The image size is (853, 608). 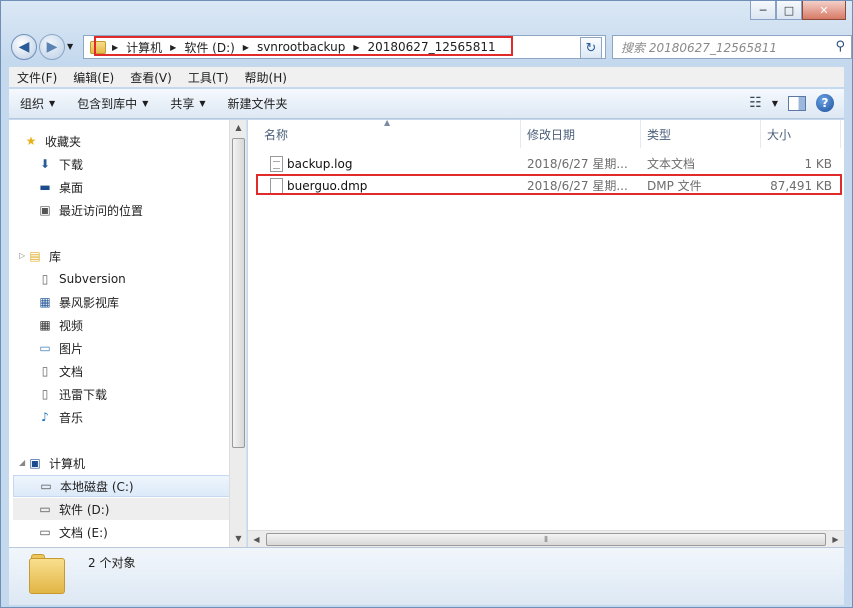 What do you see at coordinates (256, 539) in the screenshot?
I see `scroll-left-icon: ◀` at bounding box center [256, 539].